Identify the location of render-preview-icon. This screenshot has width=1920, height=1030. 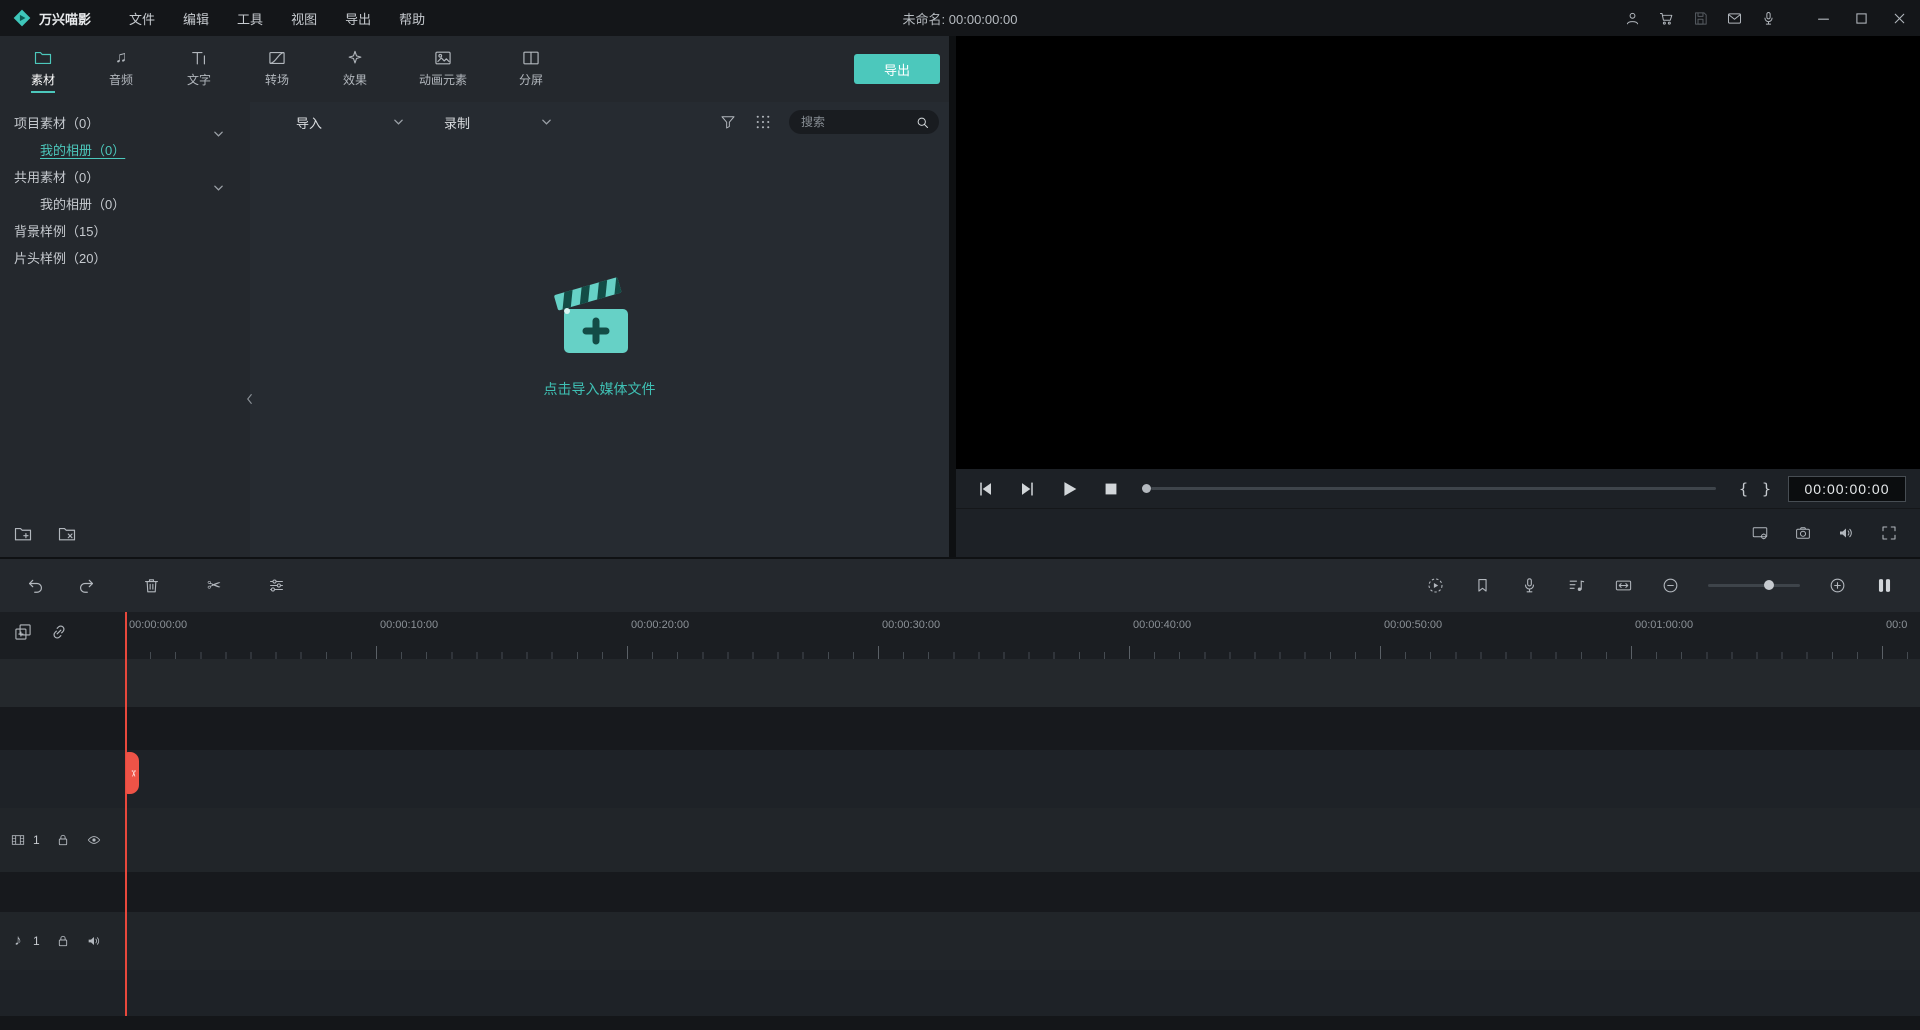
(1435, 585).